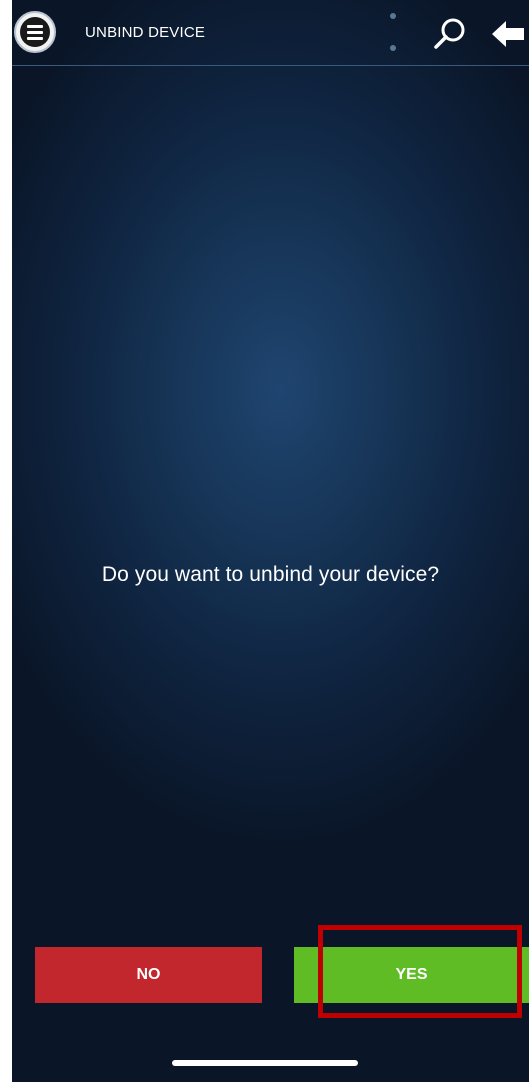 The height and width of the screenshot is (1082, 529). What do you see at coordinates (411, 975) in the screenshot?
I see `yes-button: YES` at bounding box center [411, 975].